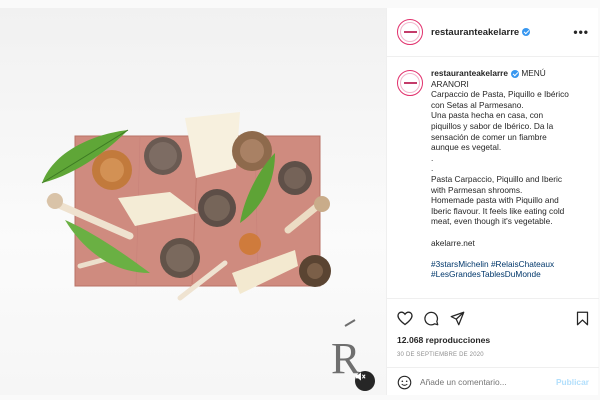 Image resolution: width=600 pixels, height=400 pixels. Describe the element at coordinates (489, 136) in the screenshot. I see `caption-line: sensación de comer un fiambre` at that location.